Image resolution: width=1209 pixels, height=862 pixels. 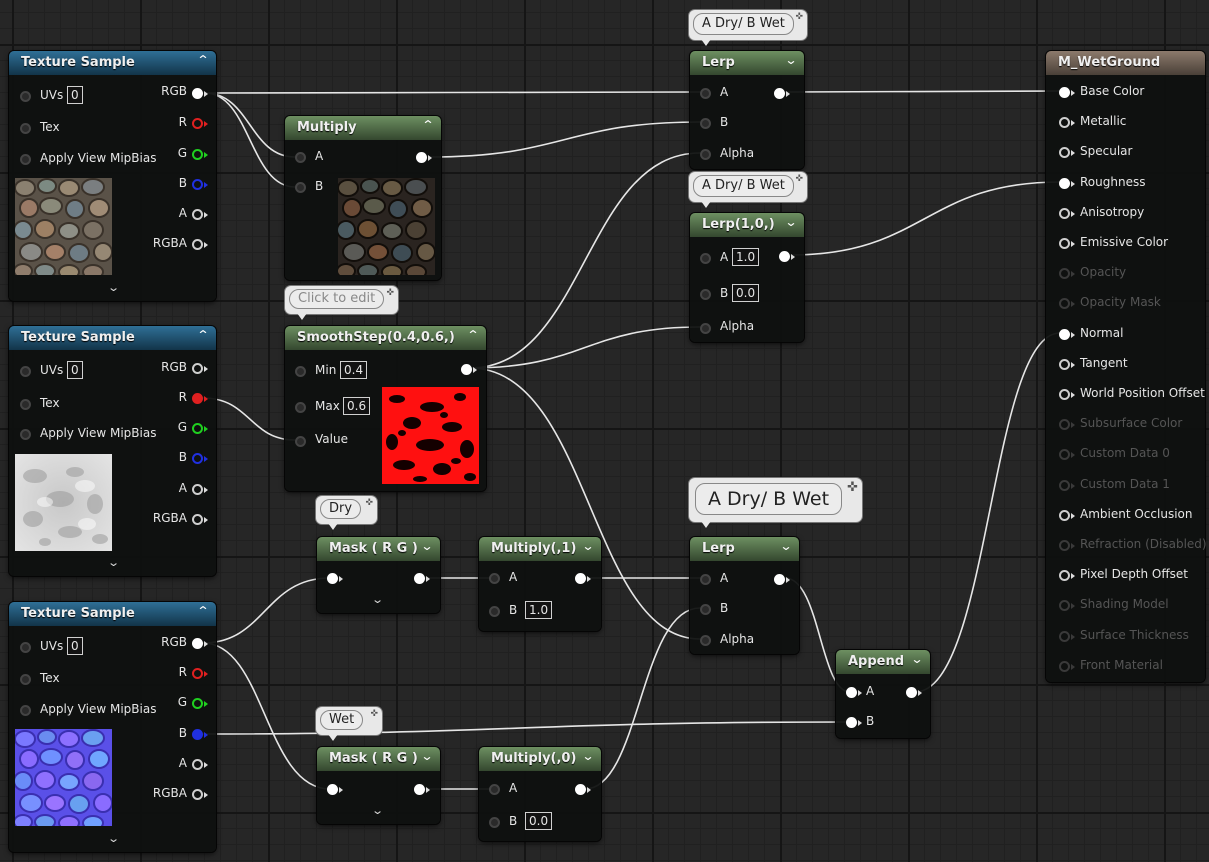 I want to click on multiply-1-node: Multiply(,1) ⌄ A B 1.0, so click(x=540, y=584).